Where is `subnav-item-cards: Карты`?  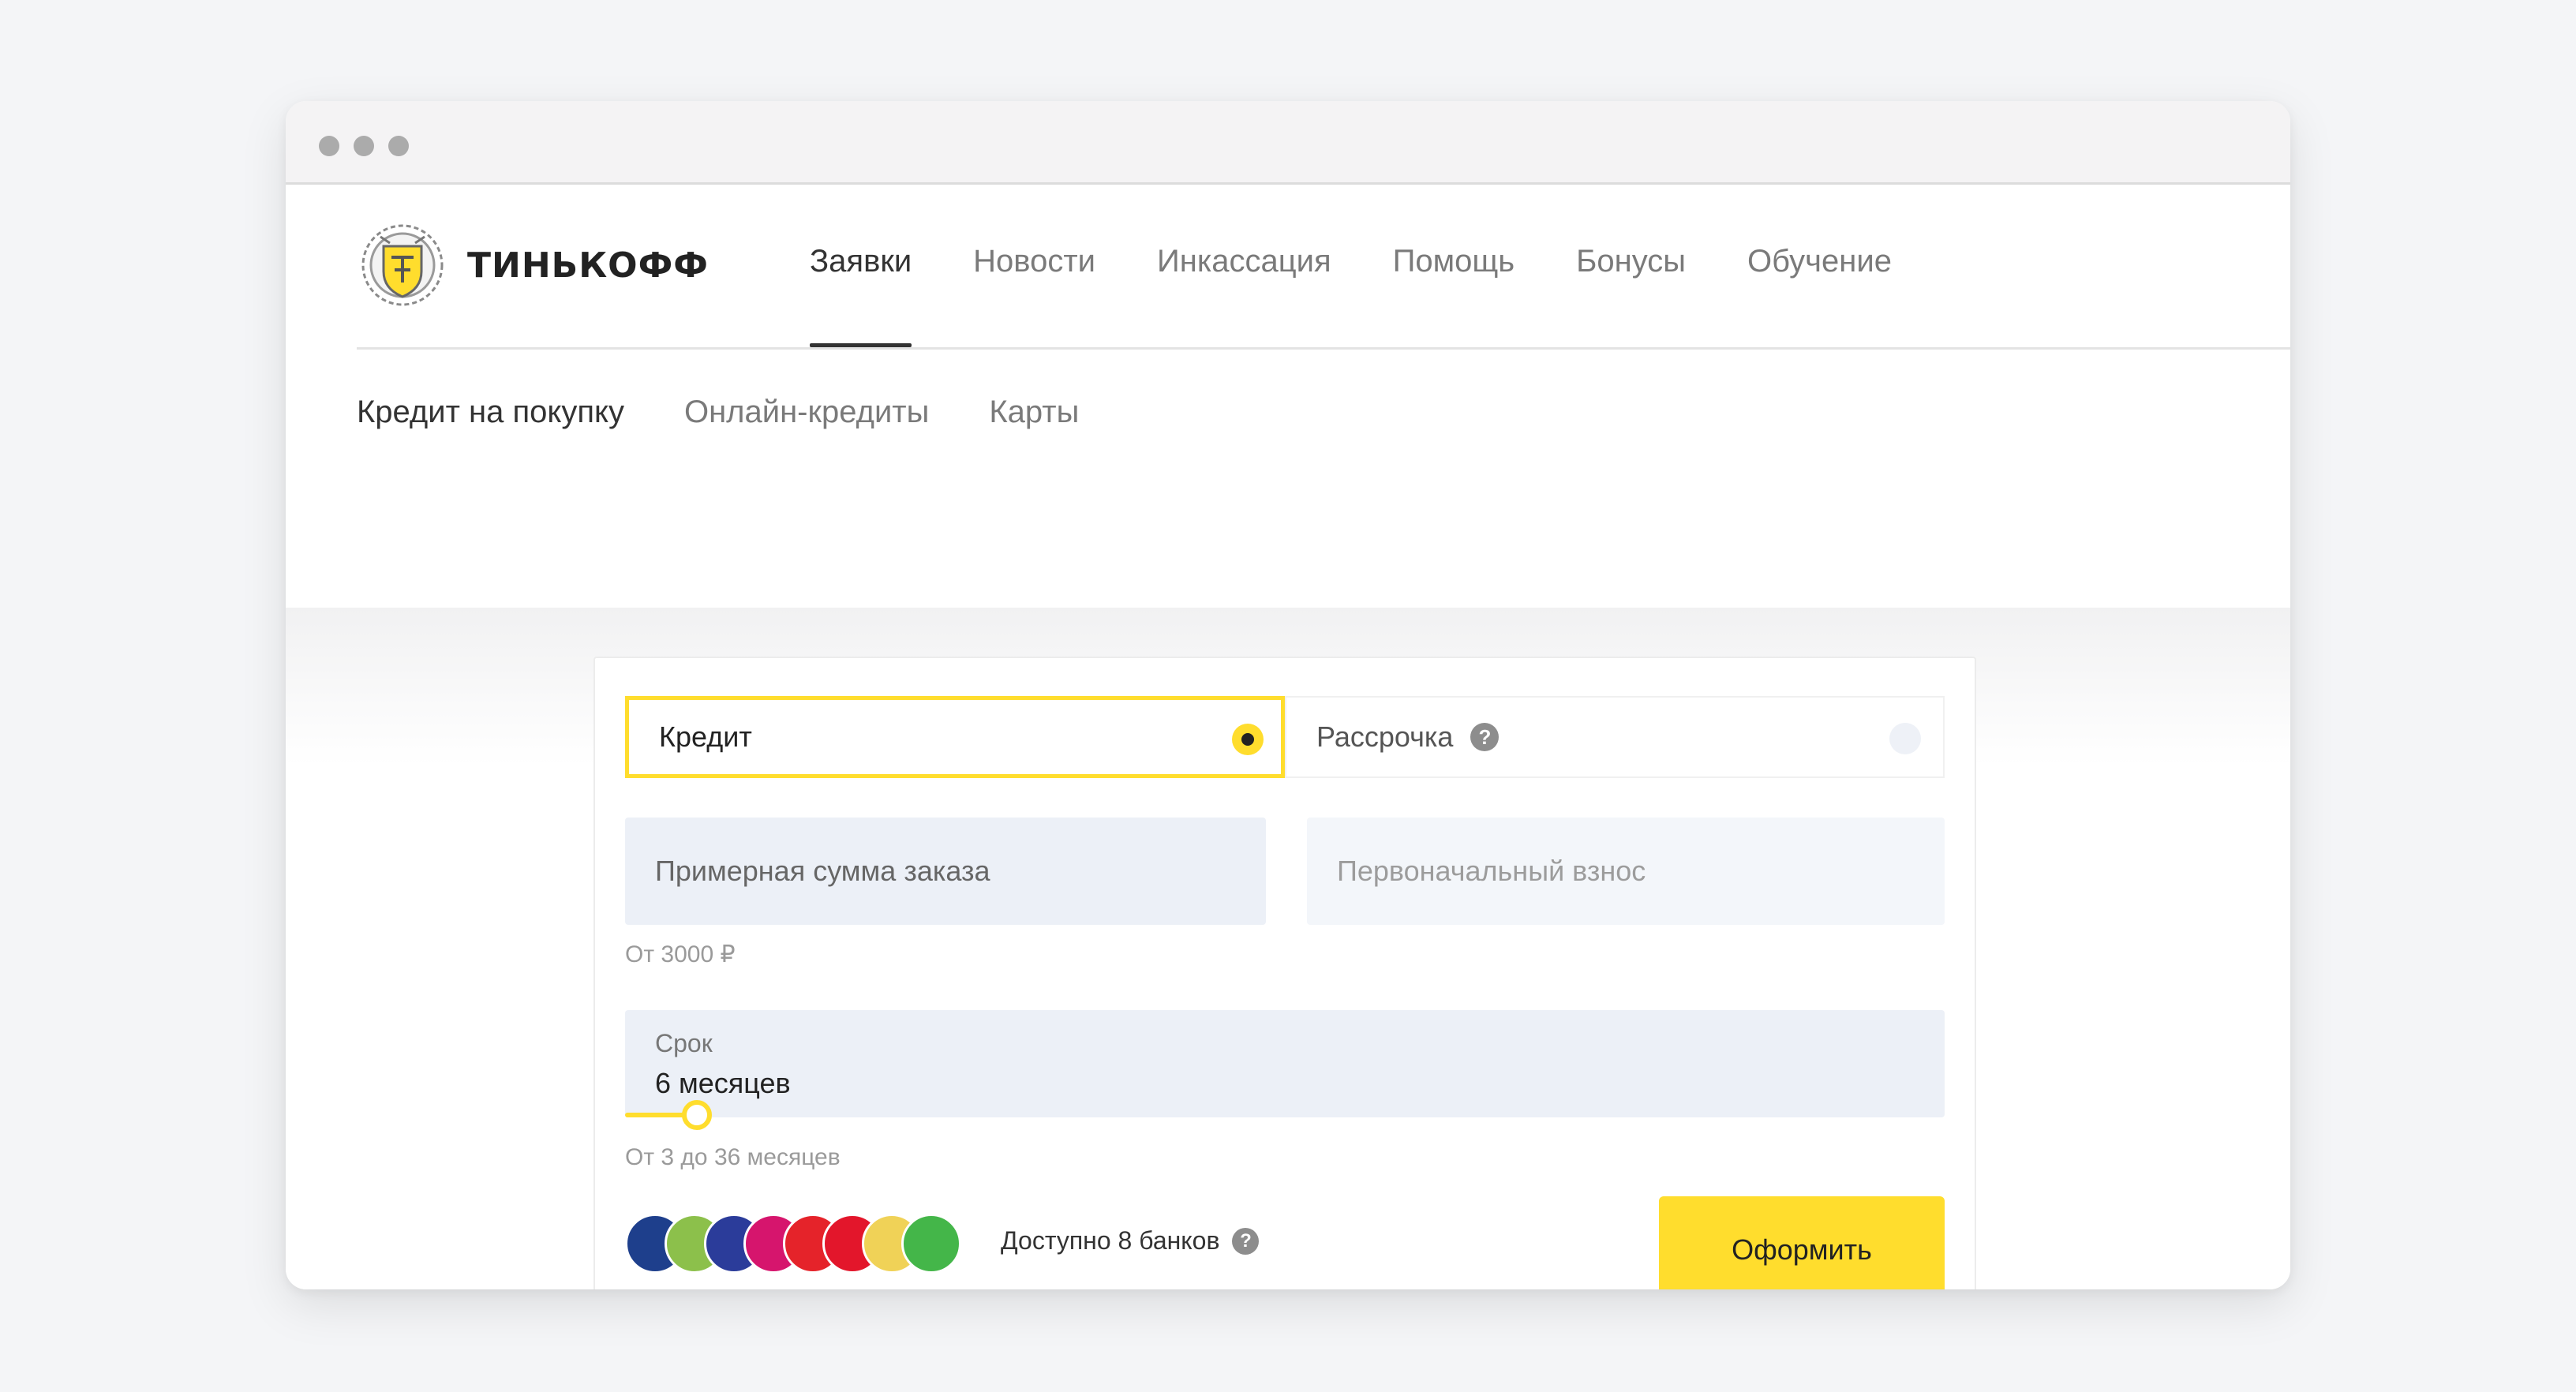 subnav-item-cards: Карты is located at coordinates (1034, 412).